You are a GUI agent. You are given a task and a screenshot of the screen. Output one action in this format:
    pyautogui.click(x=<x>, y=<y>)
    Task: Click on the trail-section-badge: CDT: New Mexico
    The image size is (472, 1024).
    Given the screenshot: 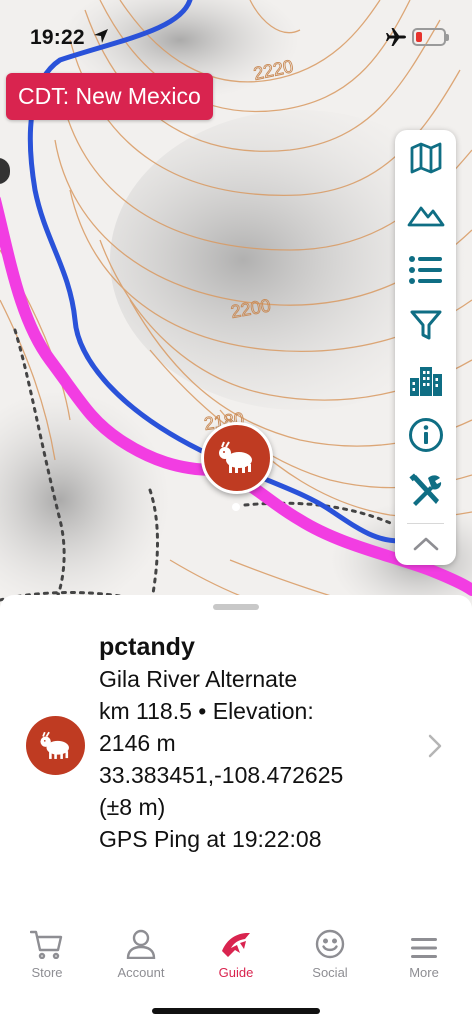 What is the action you would take?
    pyautogui.click(x=109, y=96)
    